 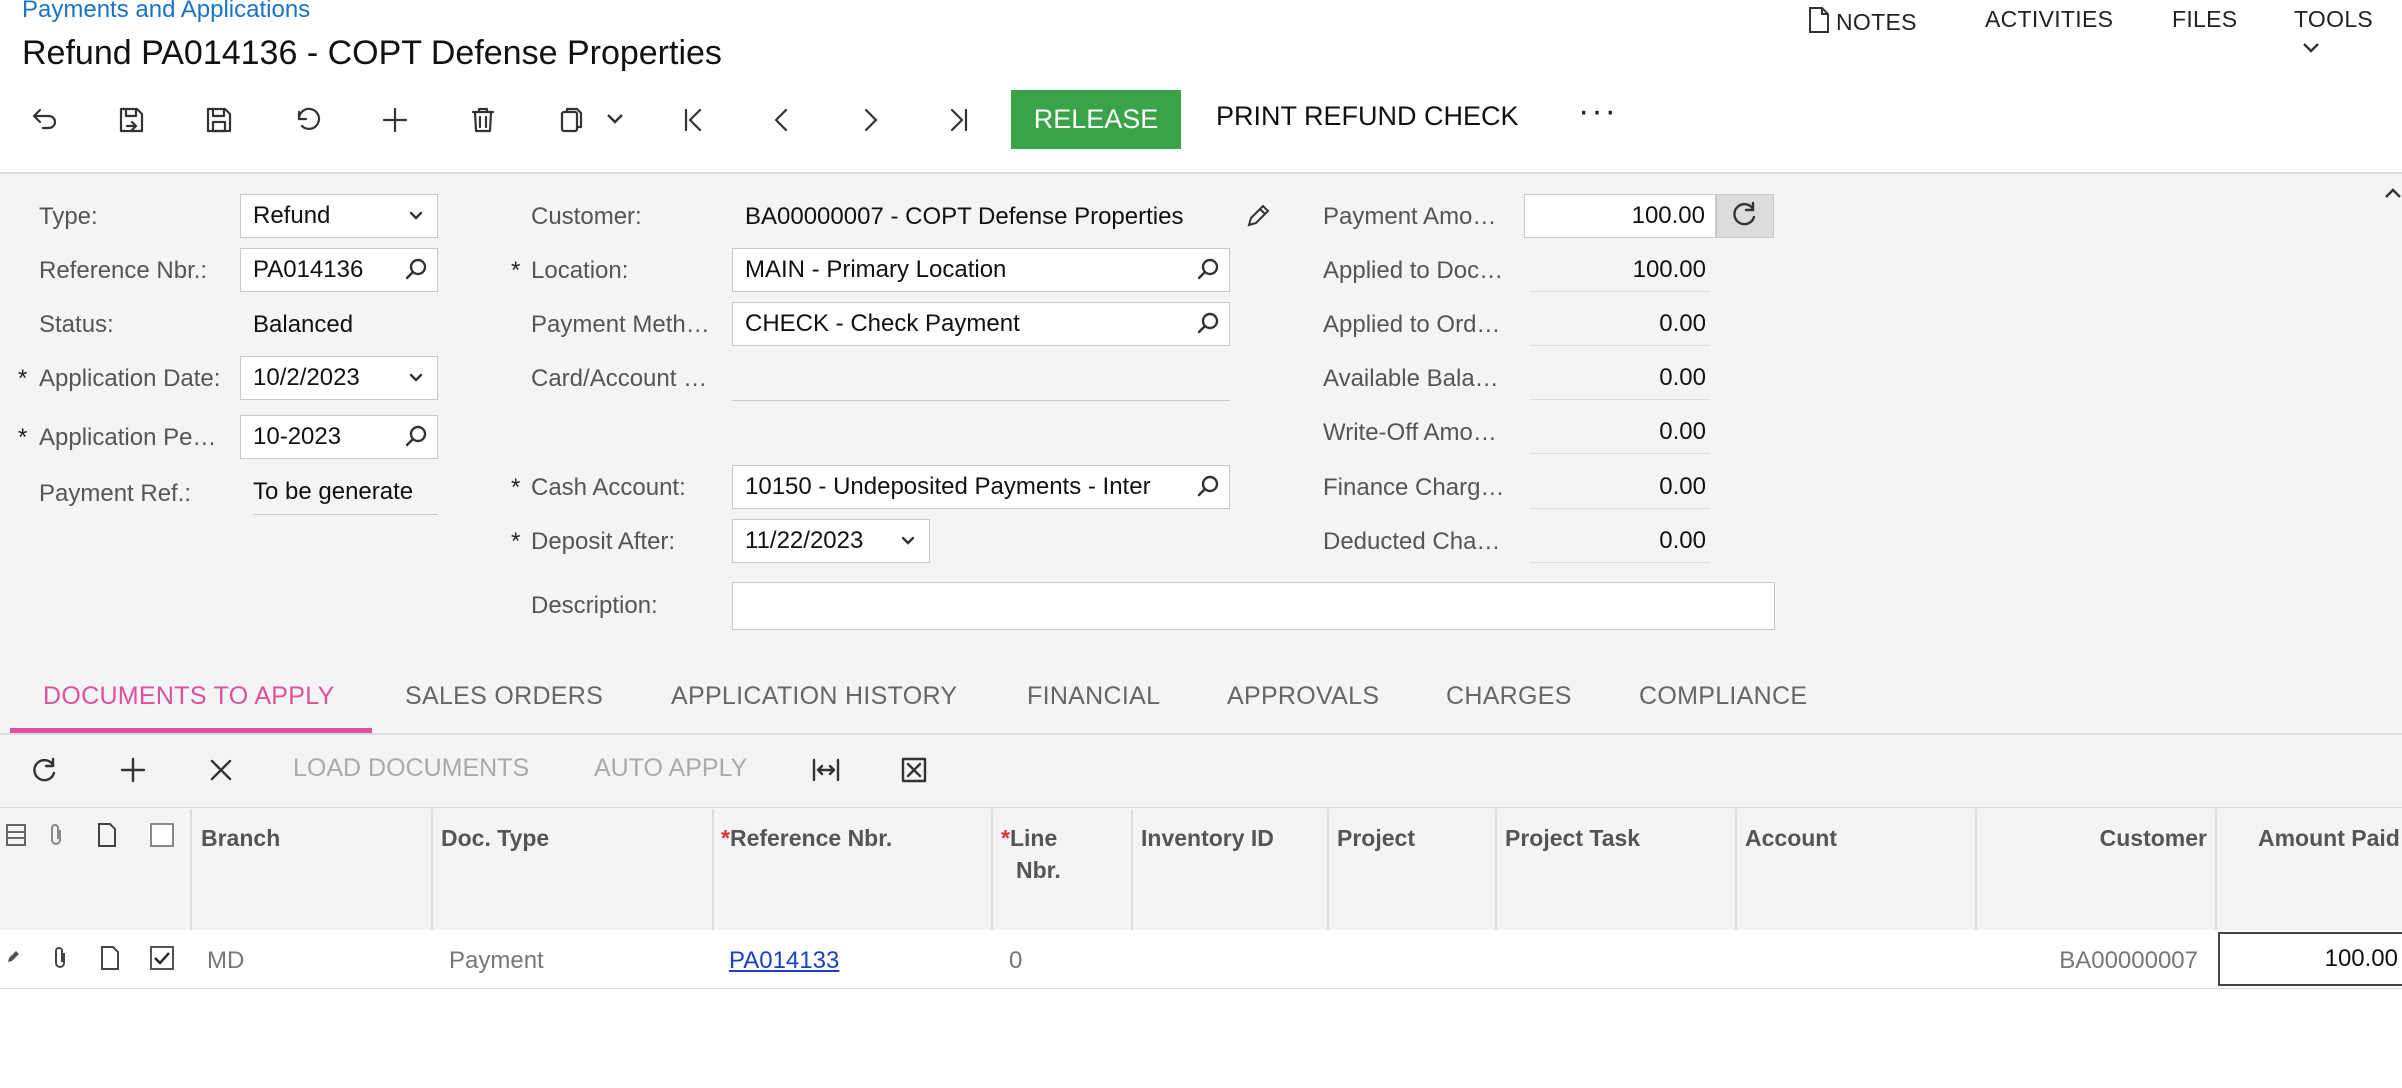 What do you see at coordinates (43, 120) in the screenshot?
I see `back-icon` at bounding box center [43, 120].